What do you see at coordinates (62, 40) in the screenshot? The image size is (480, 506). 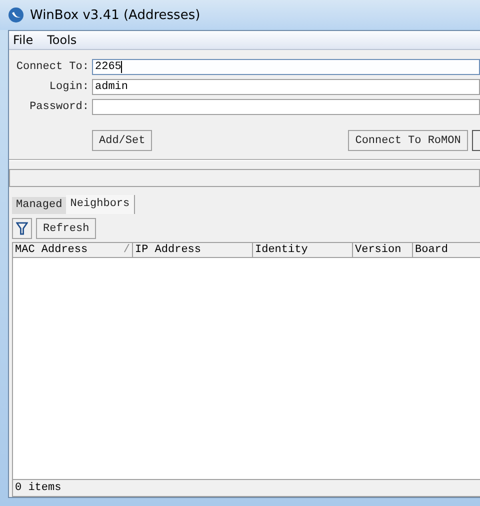 I see `menu-item: Tools` at bounding box center [62, 40].